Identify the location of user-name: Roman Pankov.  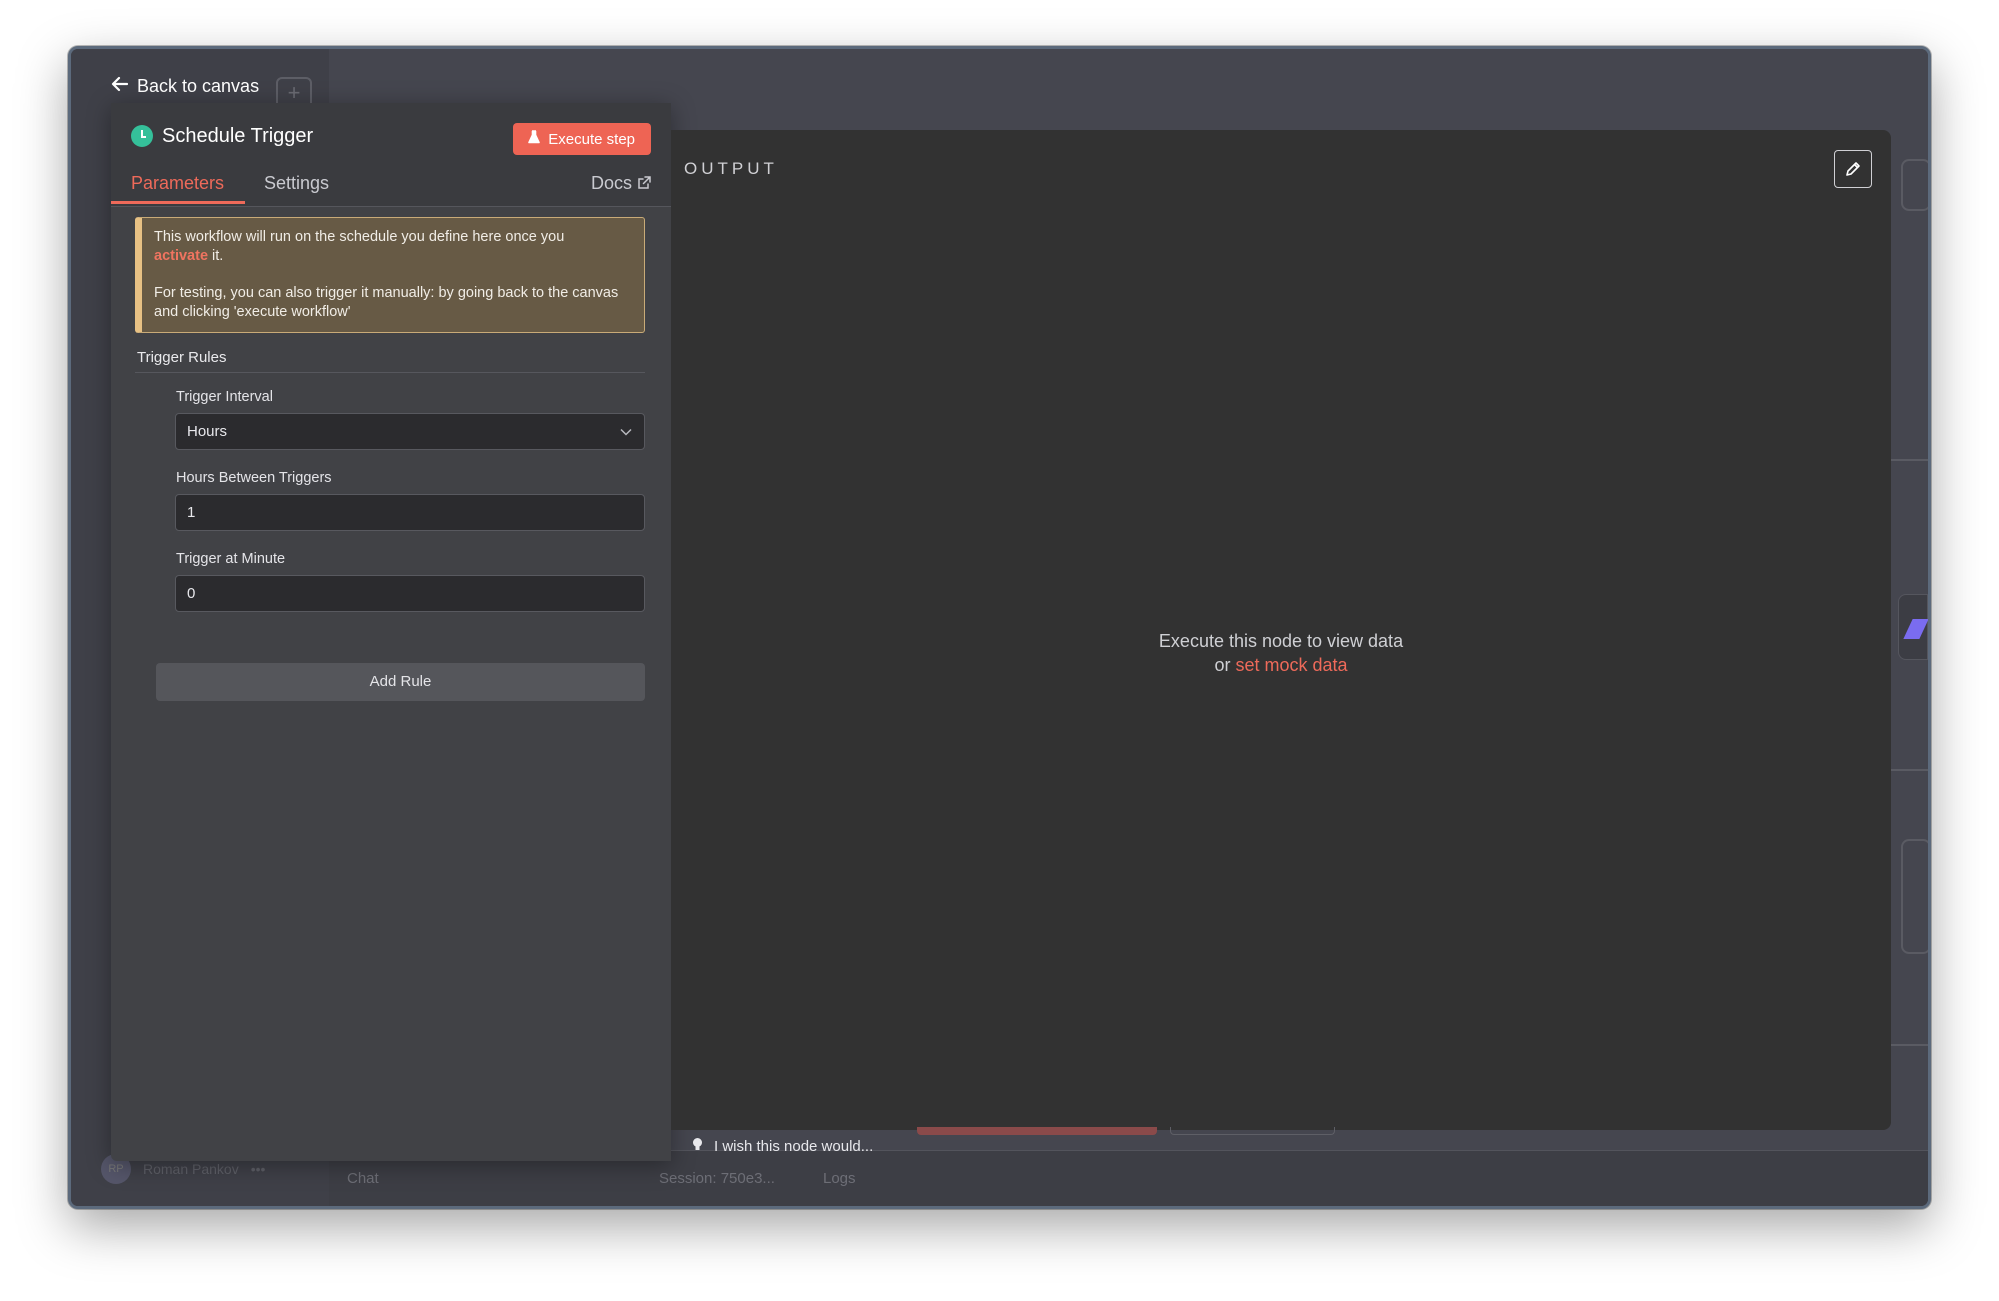
(191, 1169).